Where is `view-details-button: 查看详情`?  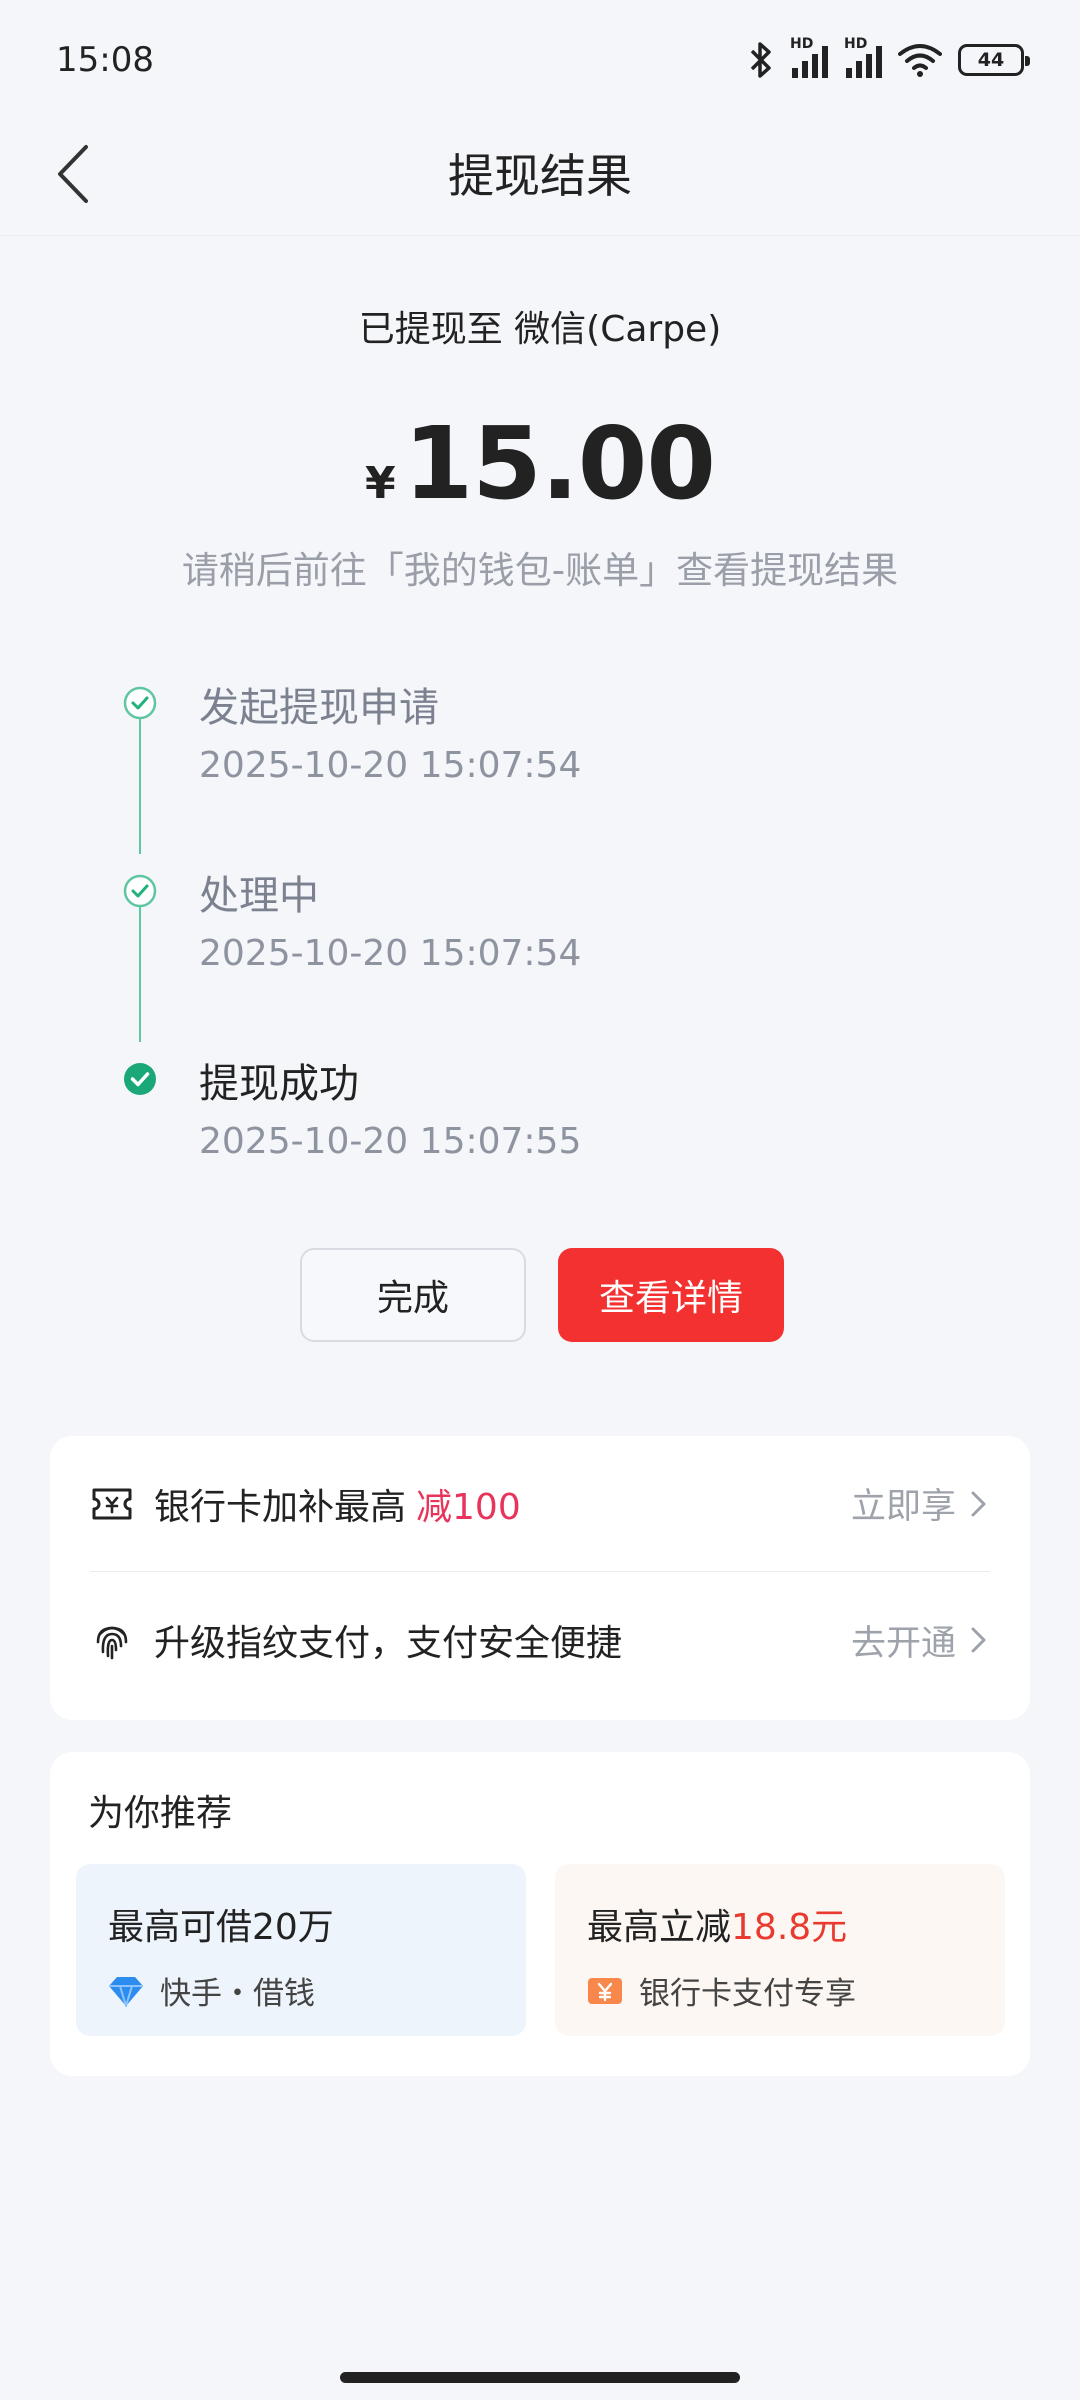 view-details-button: 查看详情 is located at coordinates (671, 1295).